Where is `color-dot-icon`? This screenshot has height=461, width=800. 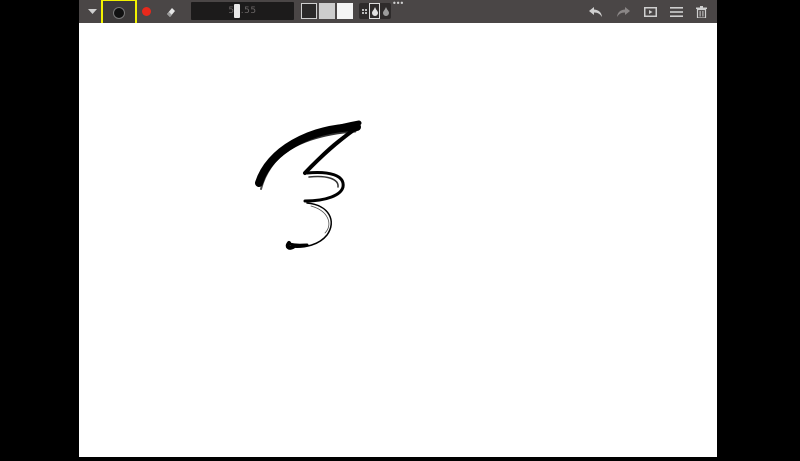
color-dot-icon is located at coordinates (146, 11).